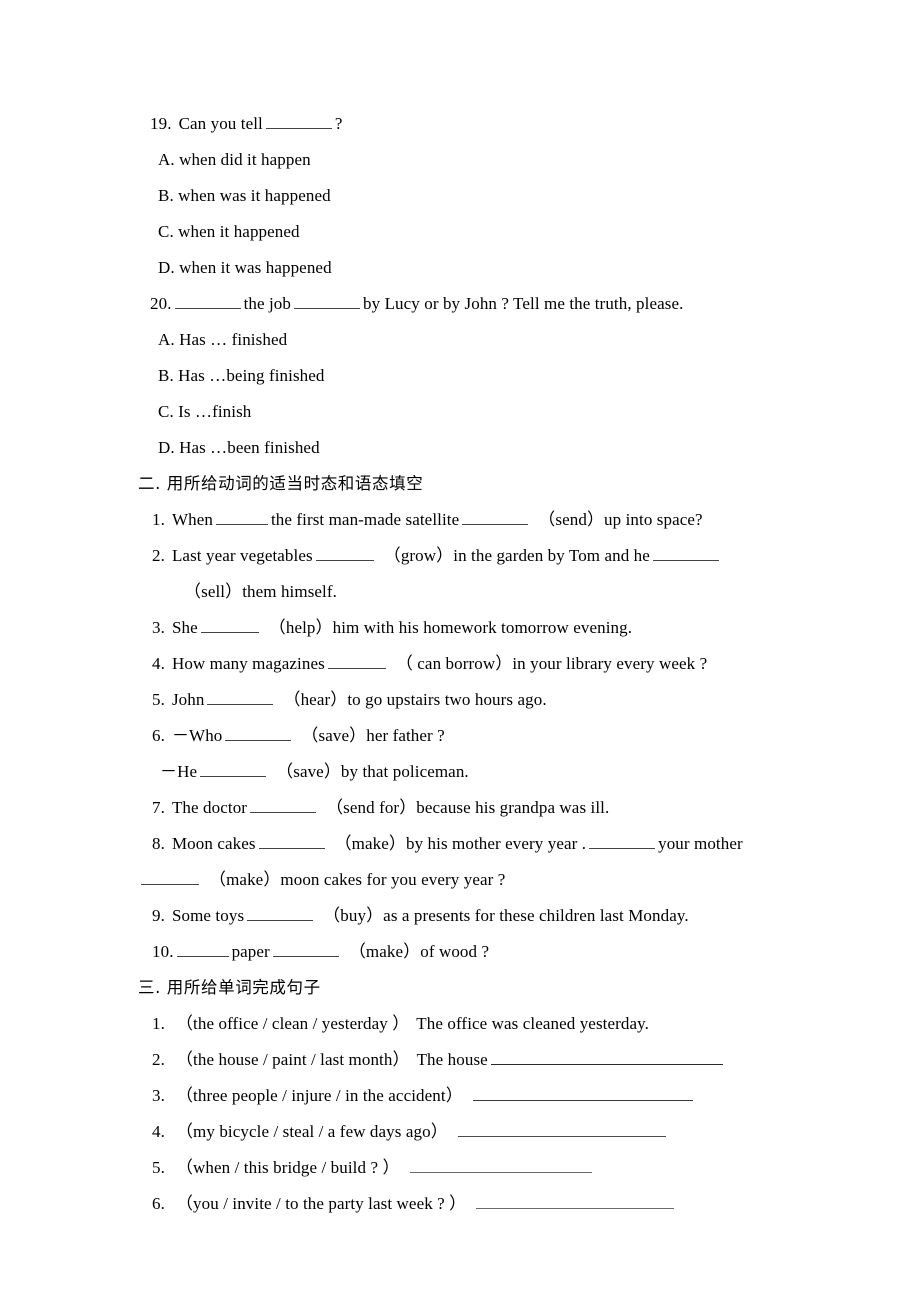 Image resolution: width=920 pixels, height=1302 pixels. Describe the element at coordinates (458, 160) in the screenshot. I see `question-19-option-a: A. when did it happen` at that location.